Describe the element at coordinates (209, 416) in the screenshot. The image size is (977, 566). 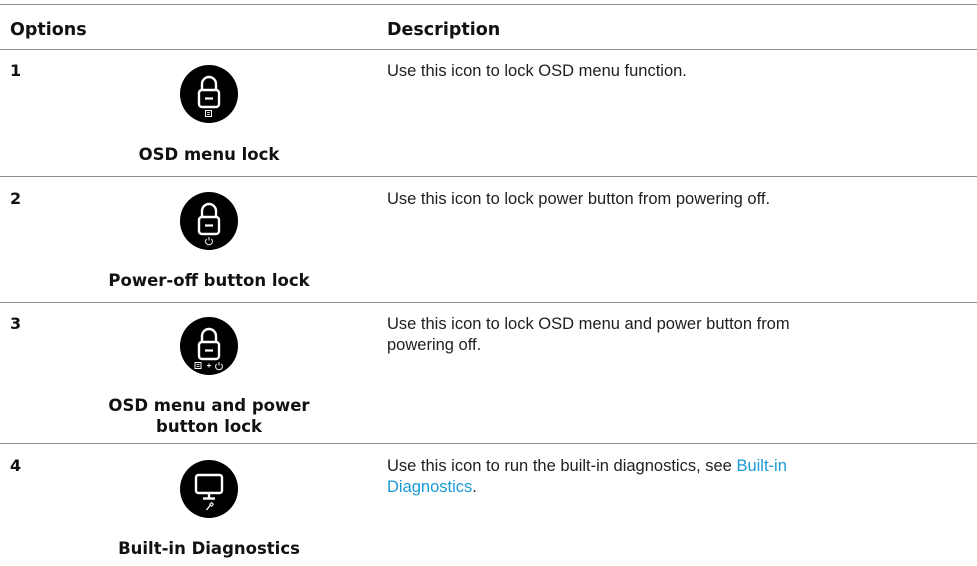
I see `row-caption: OSD menu and power button lock` at that location.